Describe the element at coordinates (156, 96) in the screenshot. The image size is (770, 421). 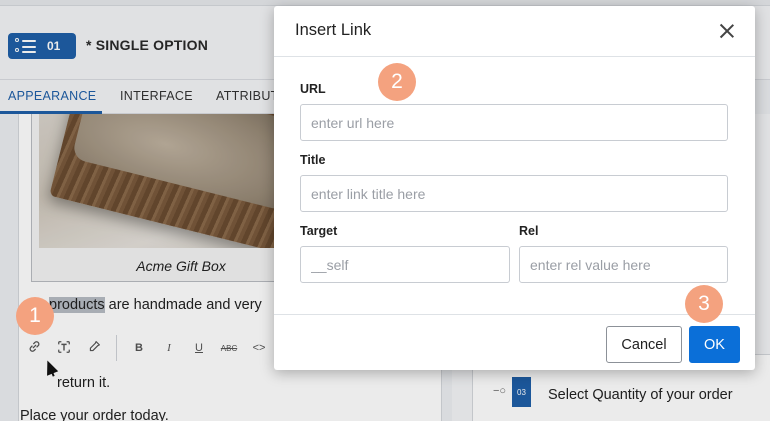
I see `tab-interface: INTERFACE` at that location.